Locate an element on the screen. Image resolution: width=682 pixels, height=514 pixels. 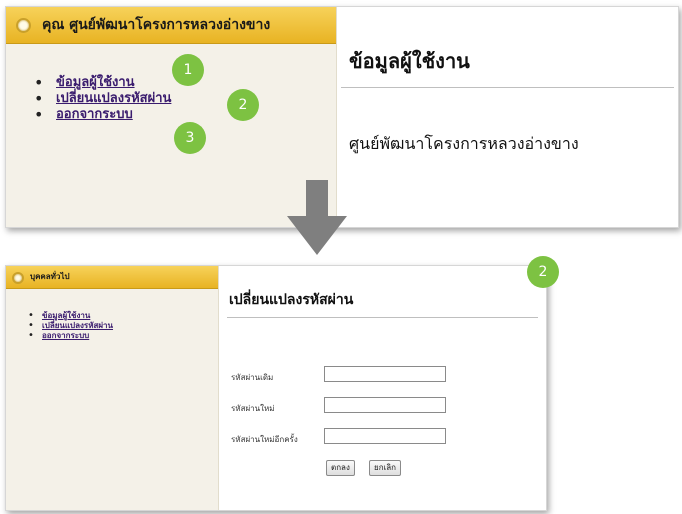
top-menu-item-change-password: เปลี่ยนแปลงรหัสผ่าน is located at coordinates (102, 99).